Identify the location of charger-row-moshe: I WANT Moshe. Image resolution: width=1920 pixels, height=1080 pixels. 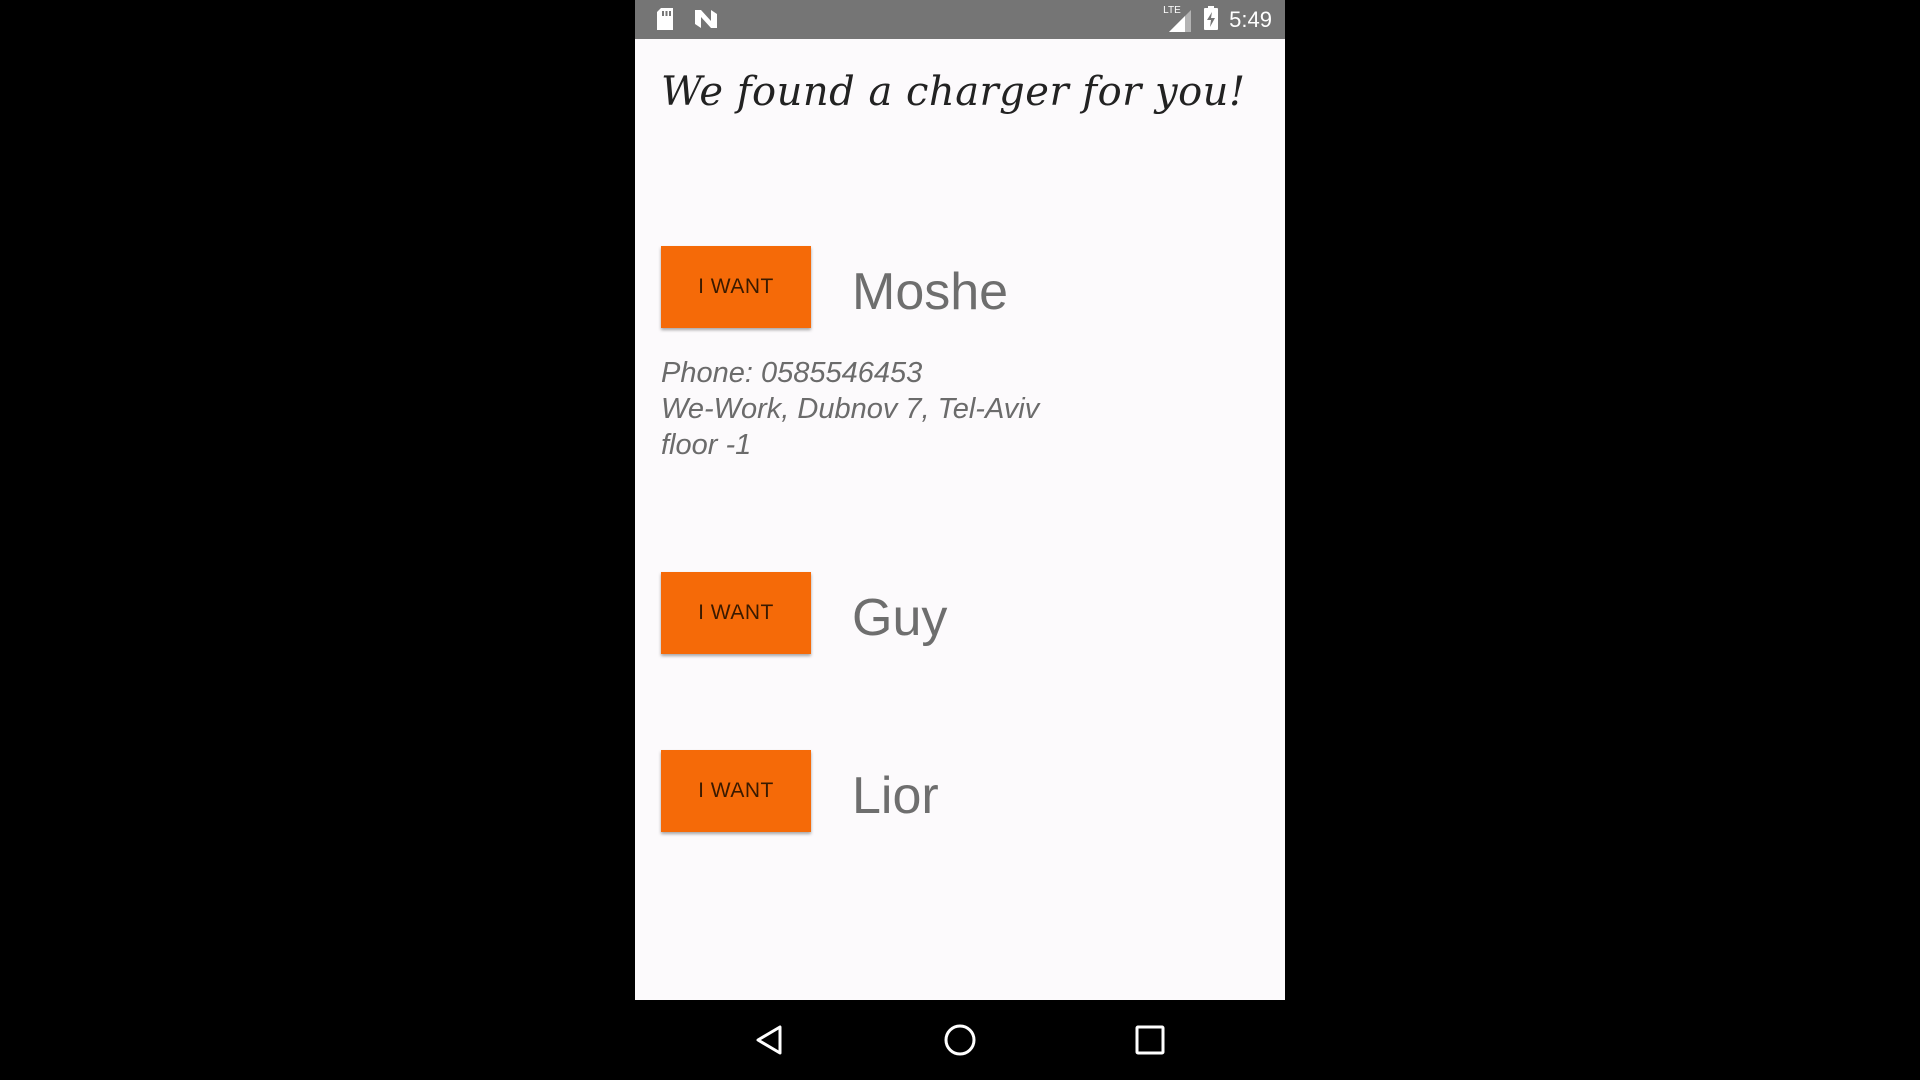
(961, 287).